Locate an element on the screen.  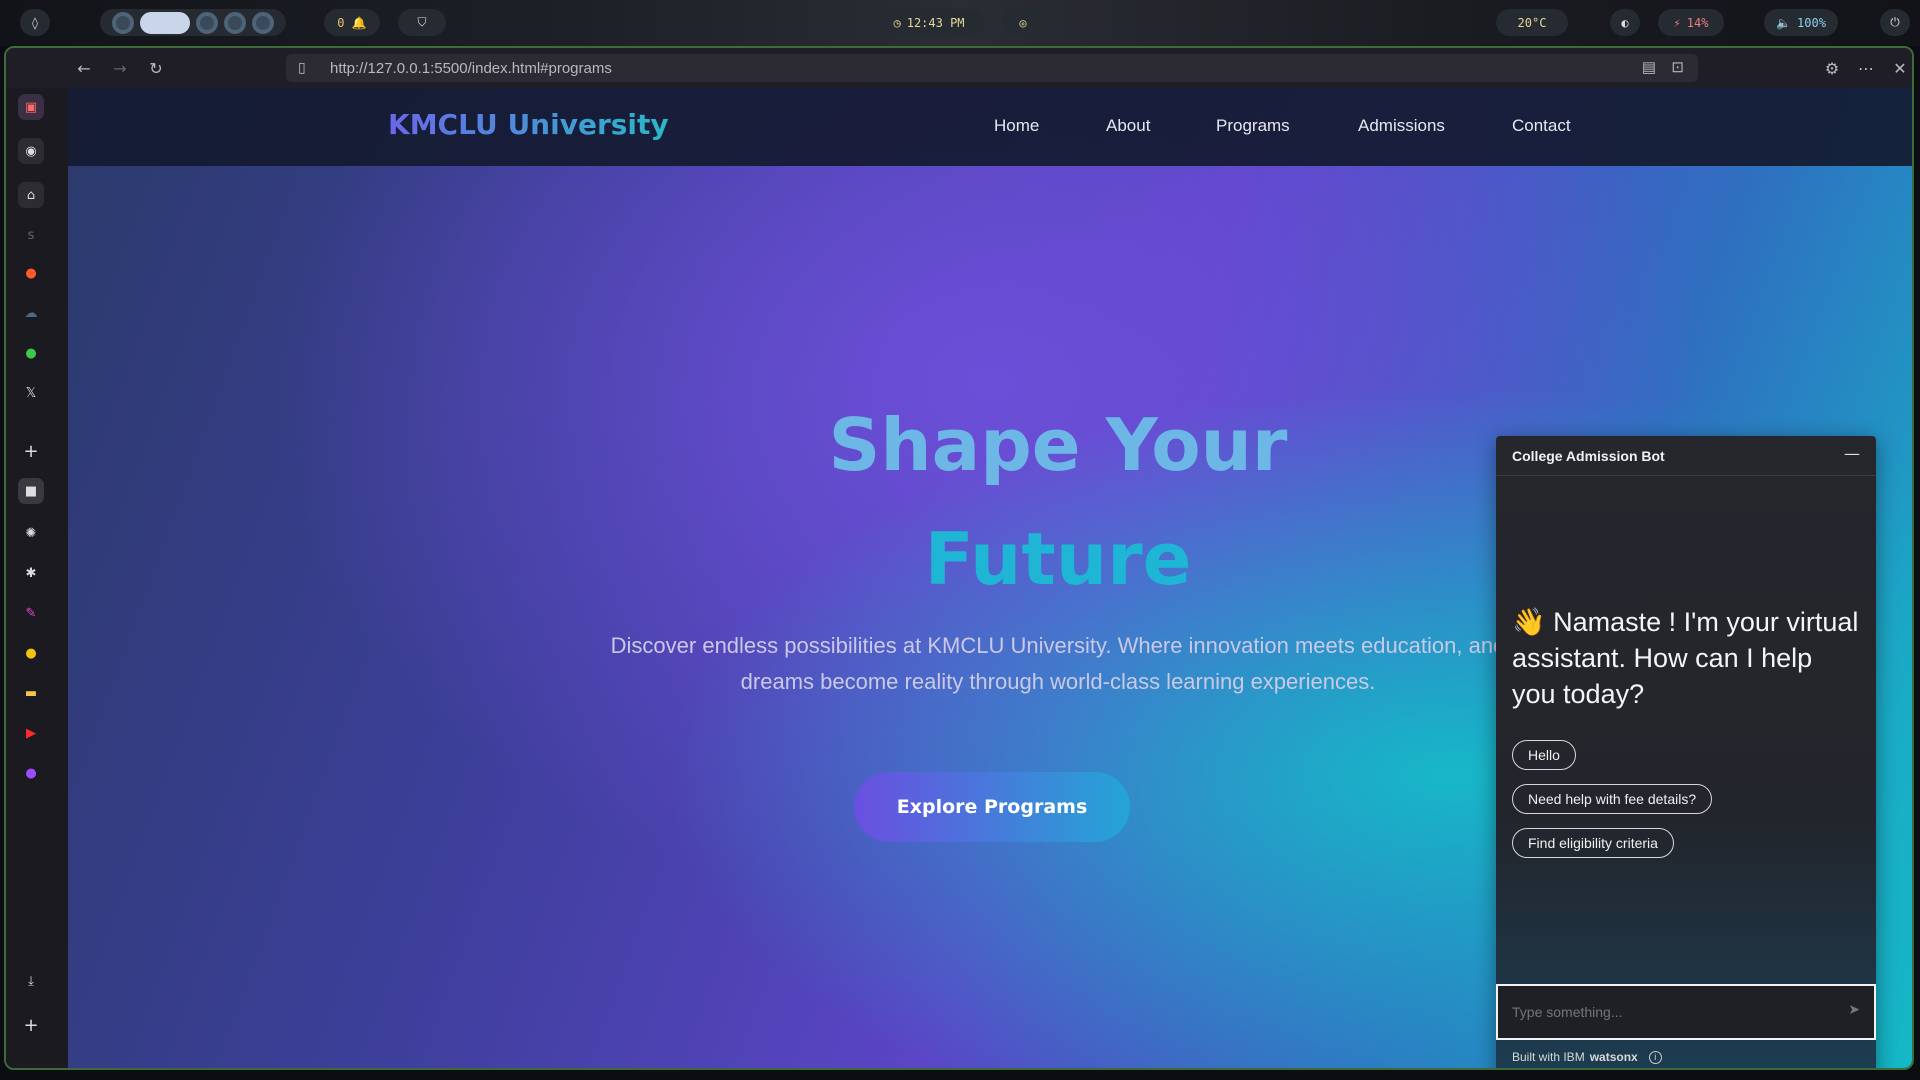
home-icon: ⌂ is located at coordinates (31, 195).